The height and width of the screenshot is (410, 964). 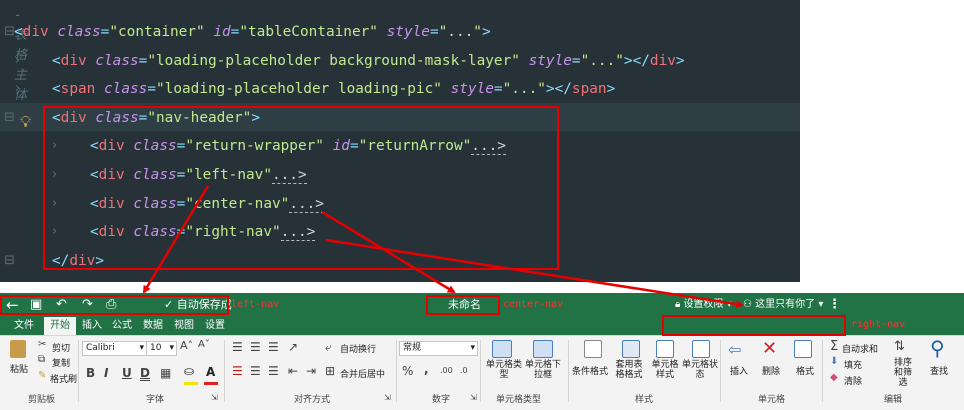 What do you see at coordinates (426, 369) in the screenshot?
I see `comma-button: ,` at bounding box center [426, 369].